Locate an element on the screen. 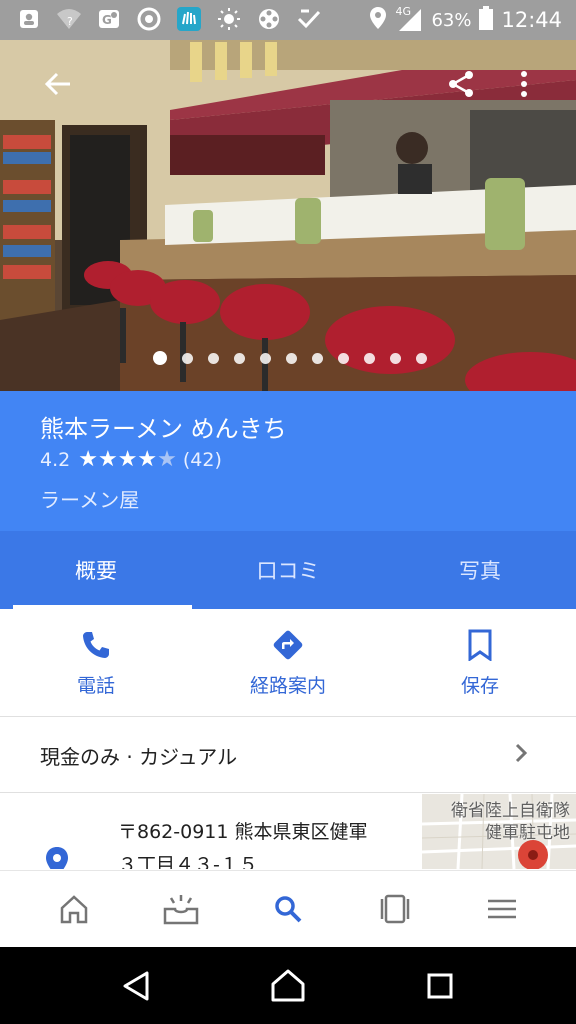  phone-icon is located at coordinates (96, 645).